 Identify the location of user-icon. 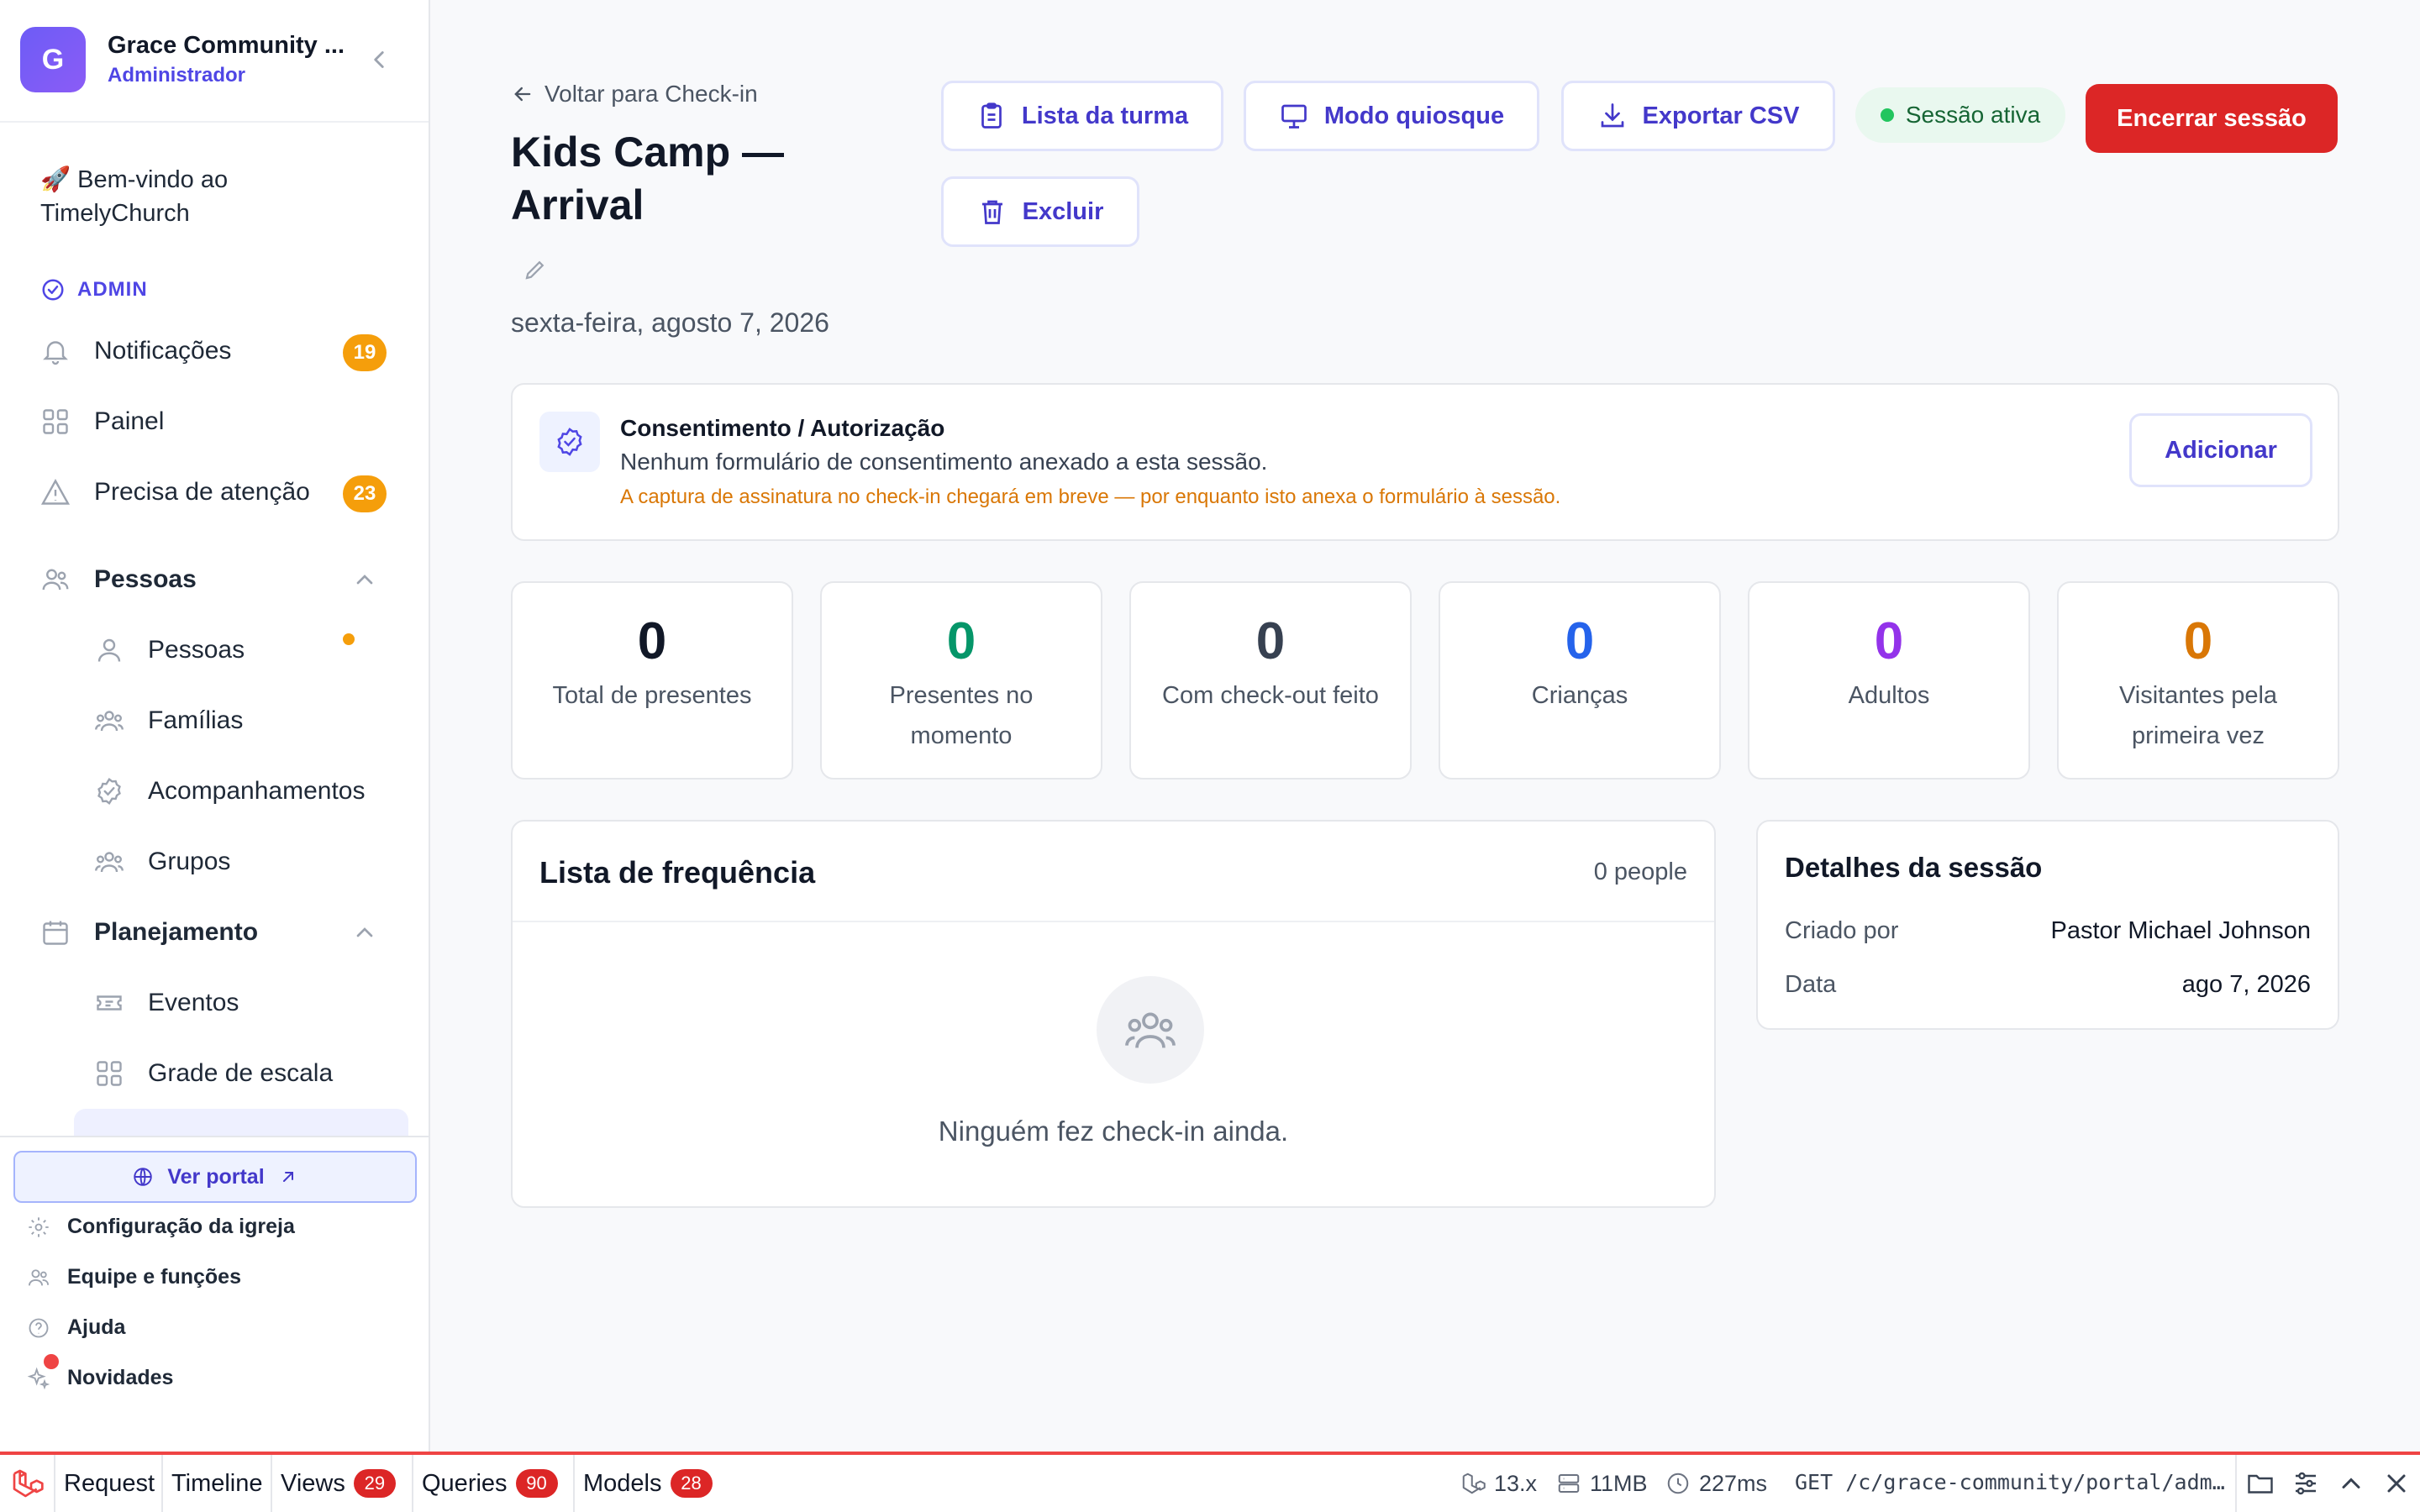
(109, 650).